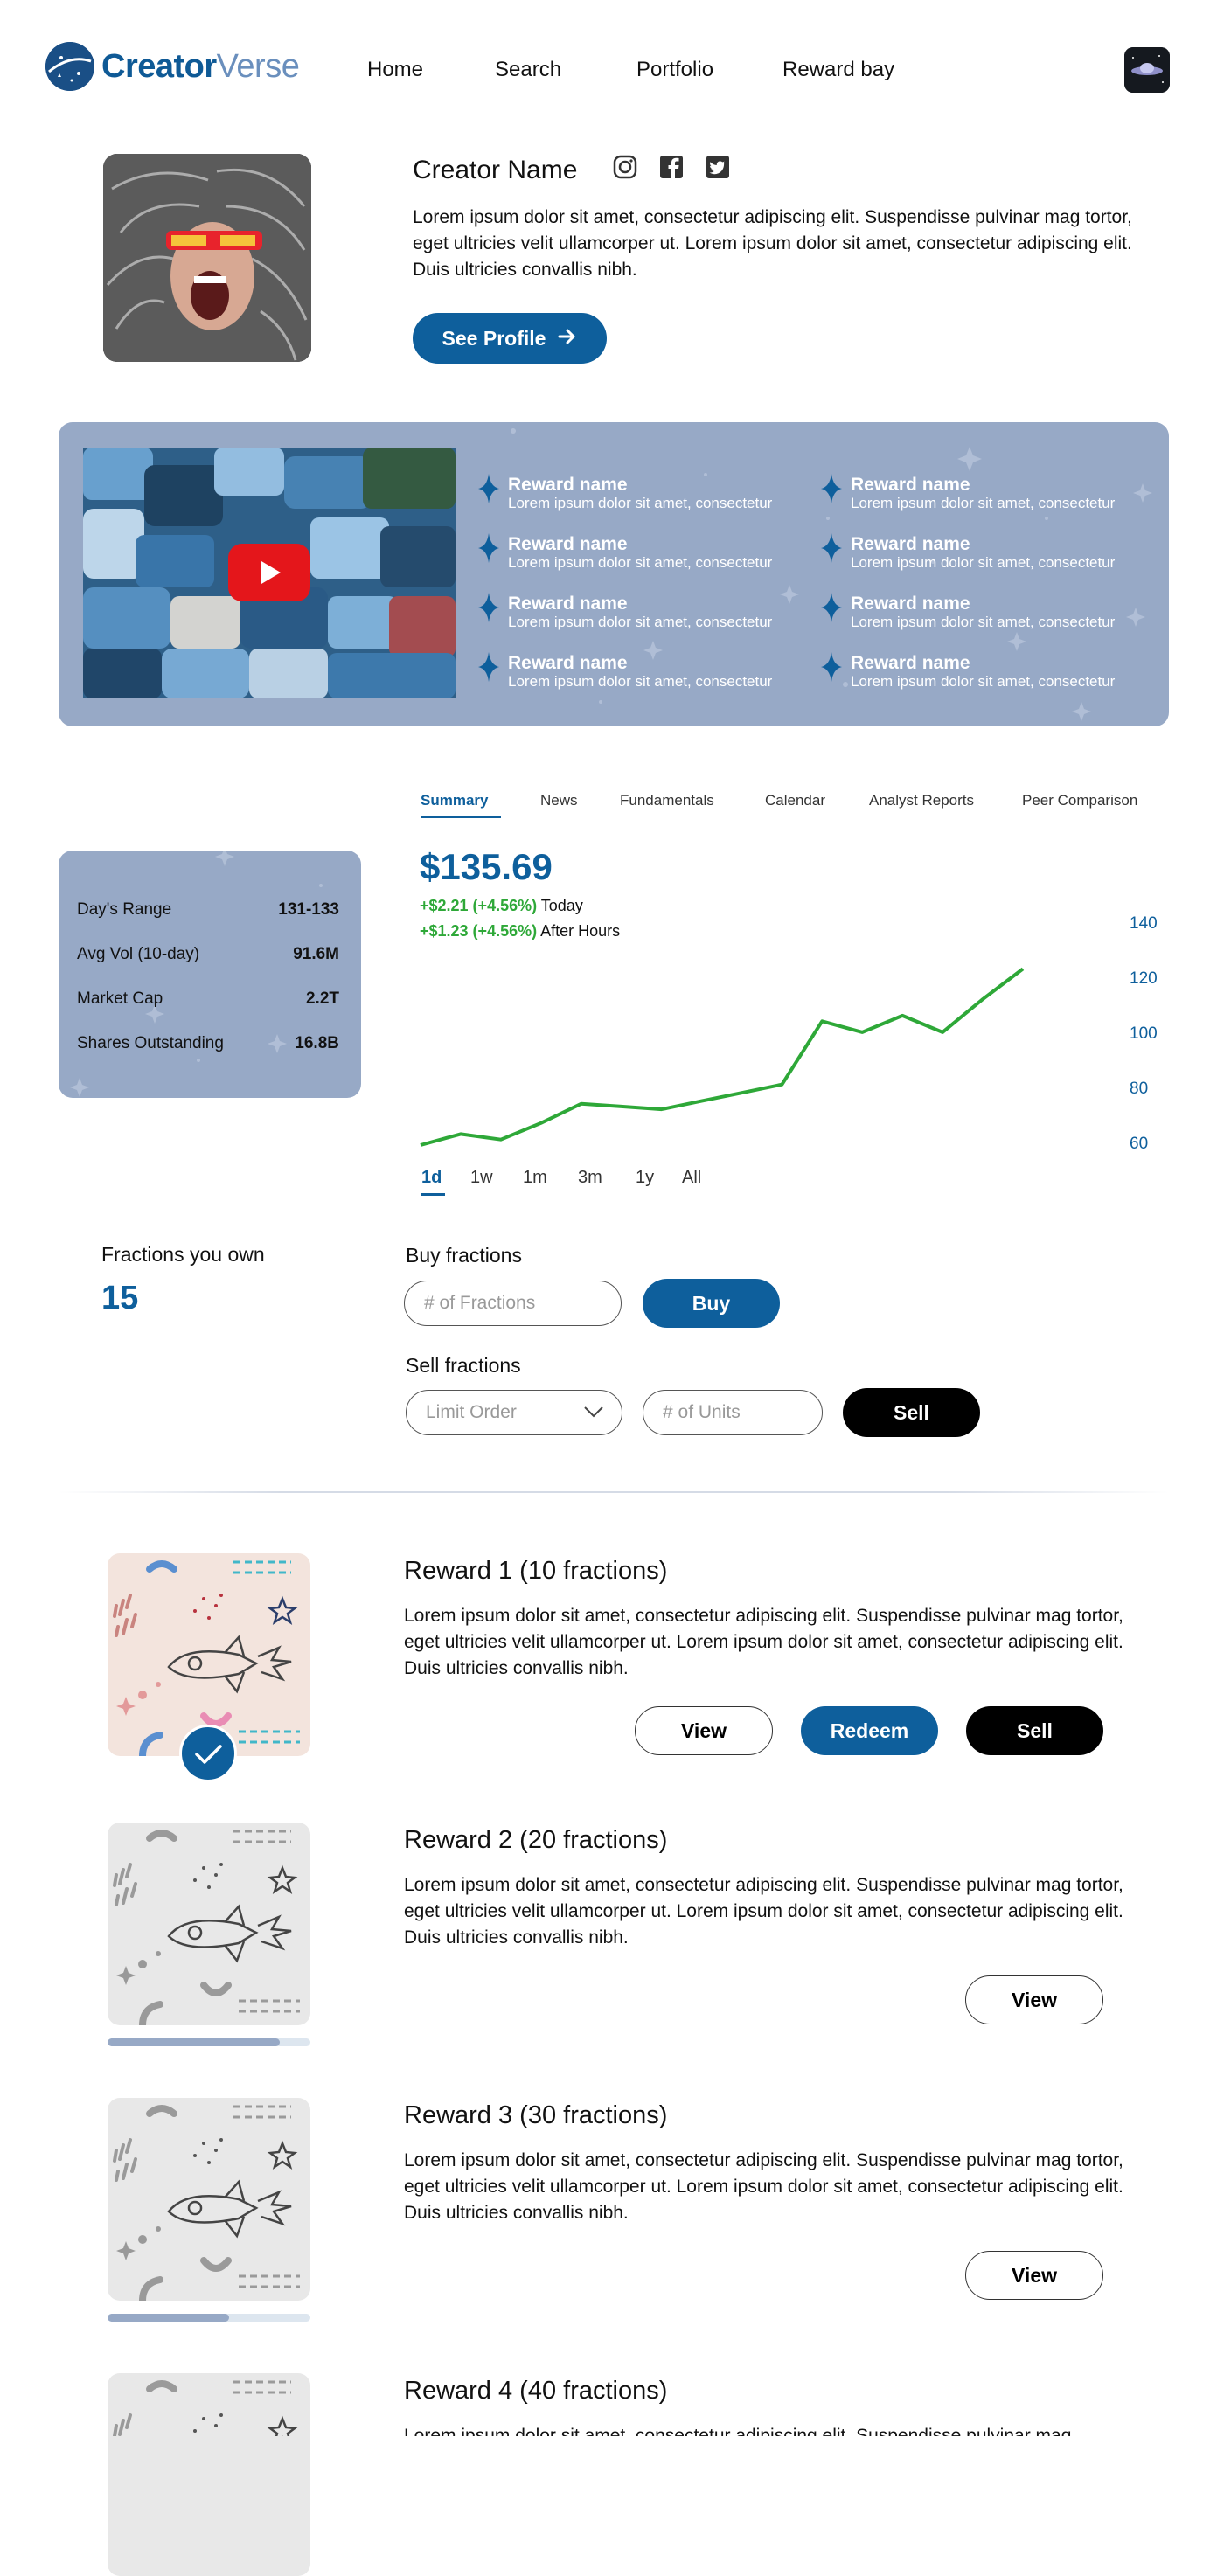 The height and width of the screenshot is (2576, 1224). Describe the element at coordinates (536, 1840) in the screenshot. I see `reward-2-title: Reward 2 (20 fractions)` at that location.